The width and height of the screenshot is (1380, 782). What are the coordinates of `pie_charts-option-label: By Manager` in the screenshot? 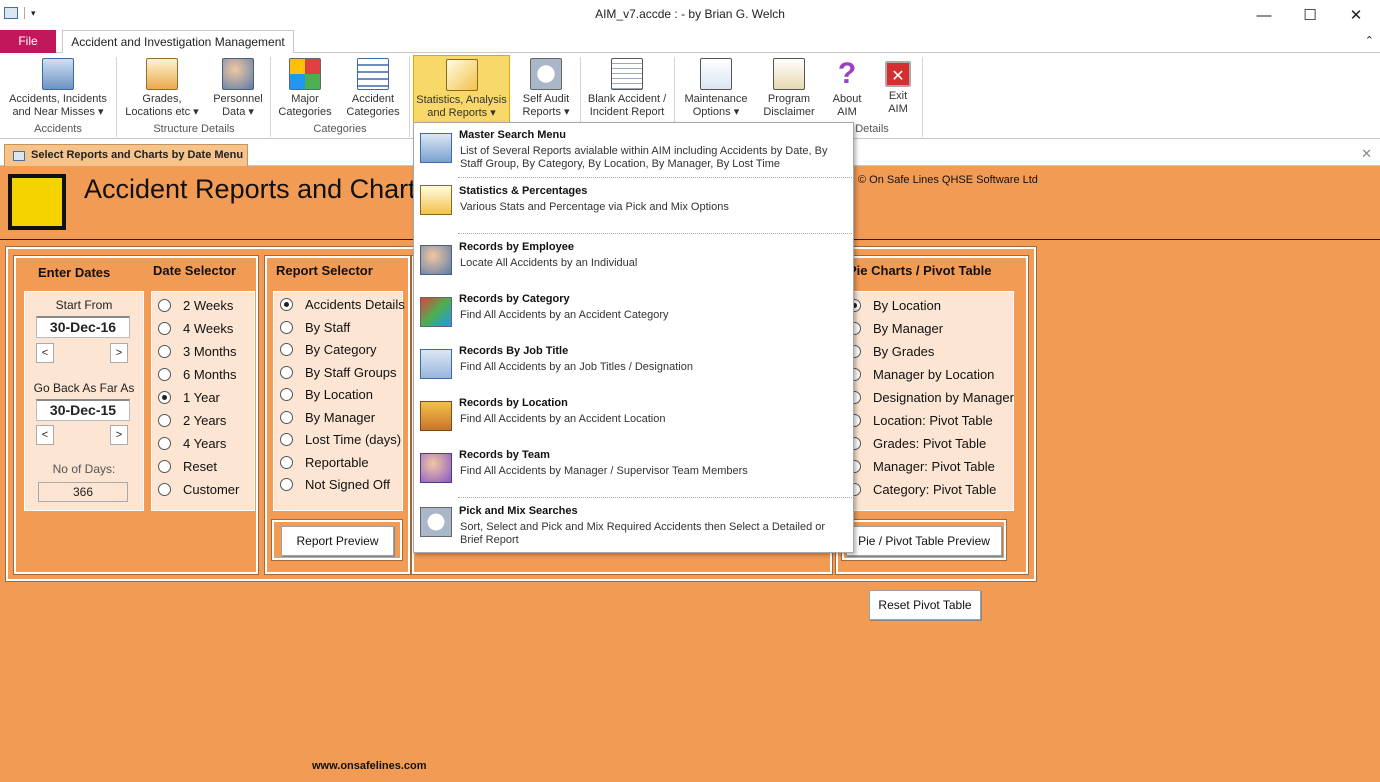 It's located at (908, 328).